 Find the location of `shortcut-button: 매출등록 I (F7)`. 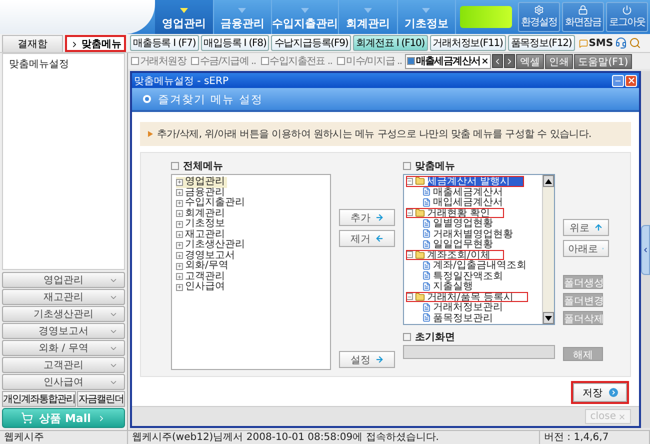

shortcut-button: 매출등록 I (F7) is located at coordinates (164, 43).